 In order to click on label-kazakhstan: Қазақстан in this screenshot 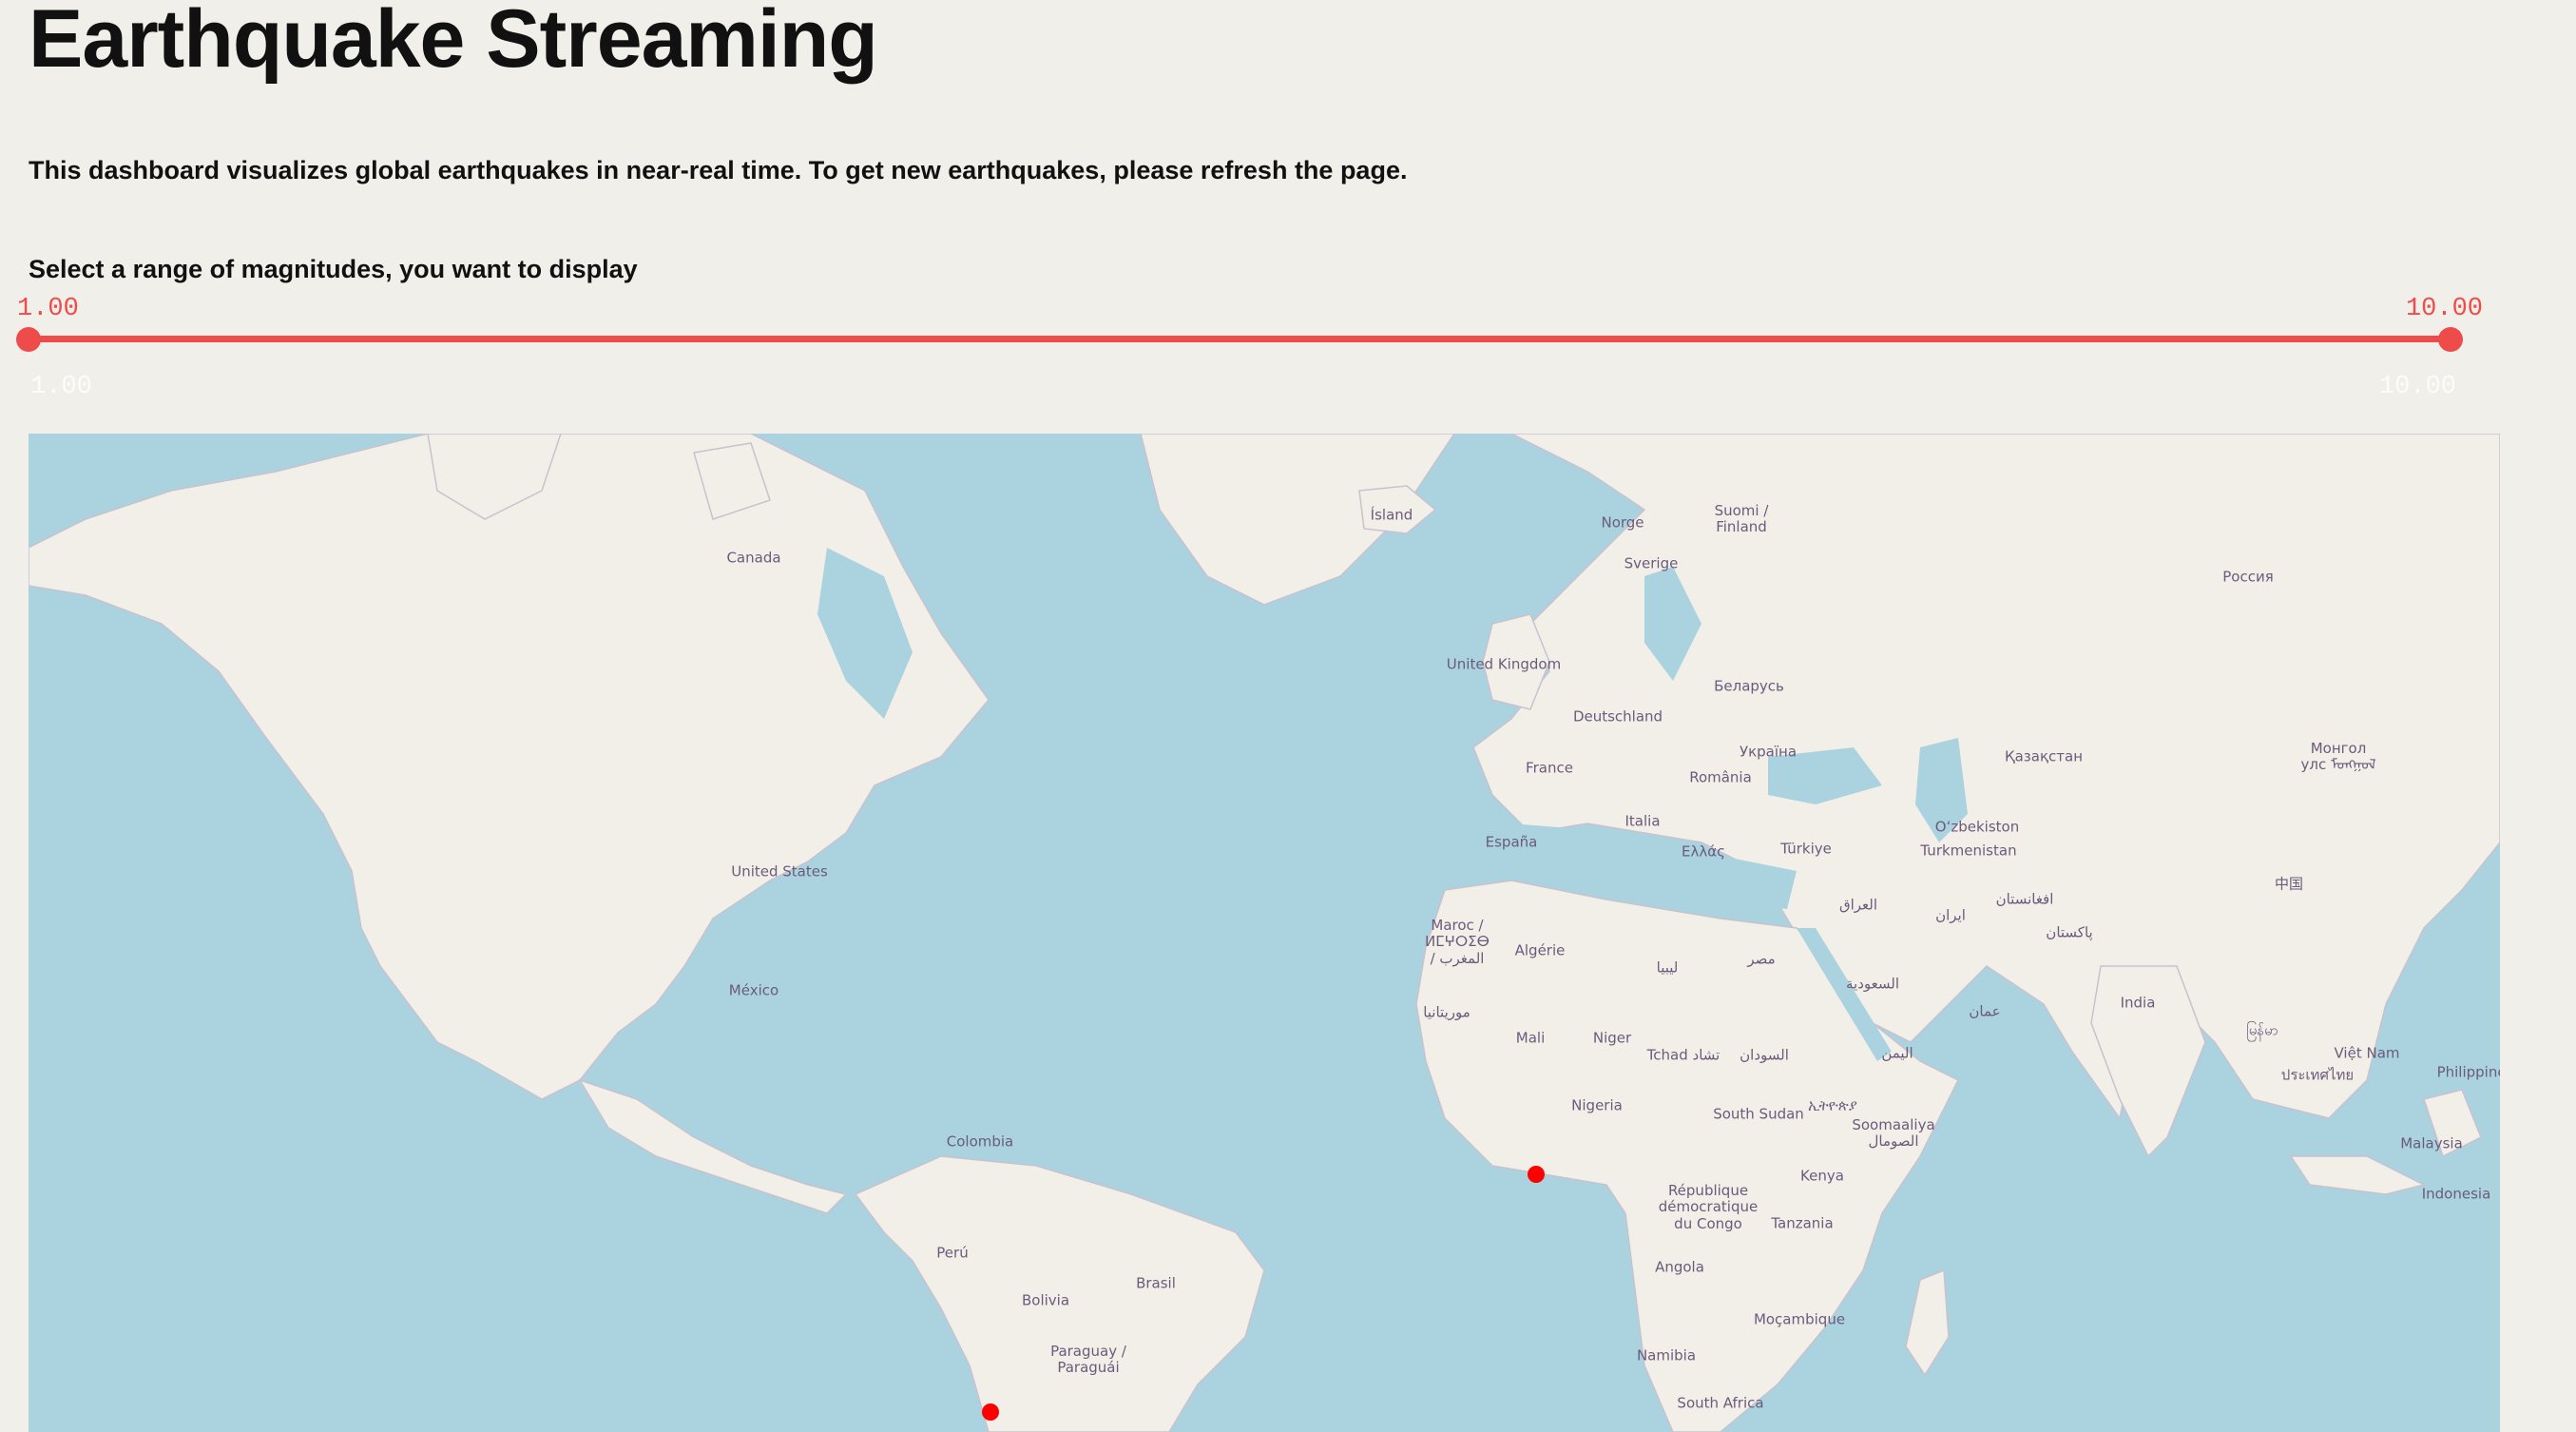, I will do `click(2044, 756)`.